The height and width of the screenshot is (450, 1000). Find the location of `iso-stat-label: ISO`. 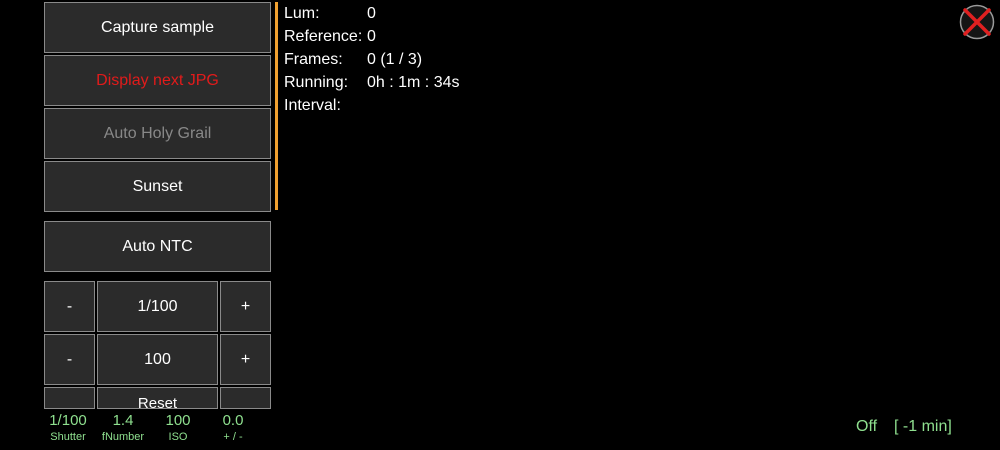

iso-stat-label: ISO is located at coordinates (178, 437).